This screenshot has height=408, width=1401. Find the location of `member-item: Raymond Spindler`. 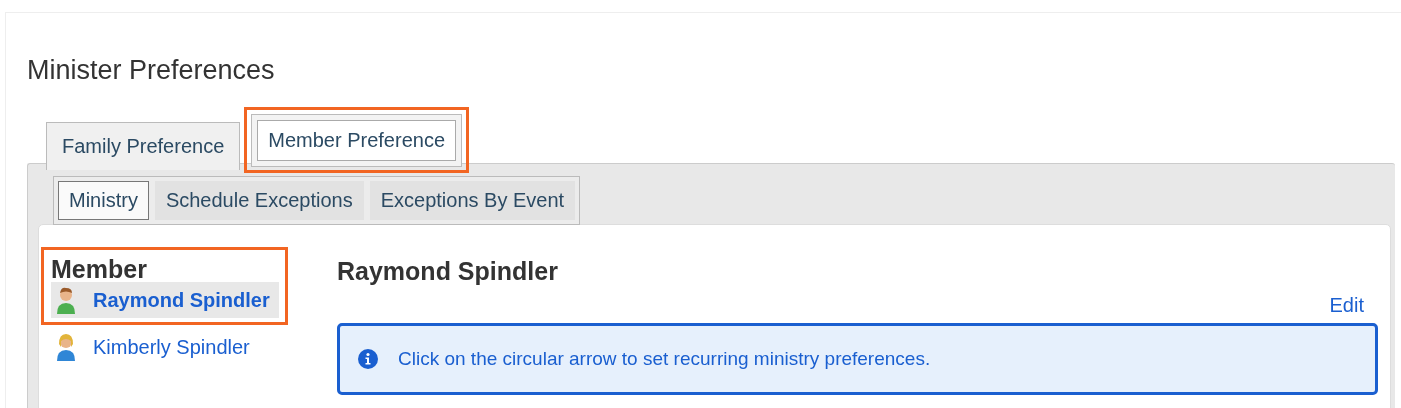

member-item: Raymond Spindler is located at coordinates (165, 300).